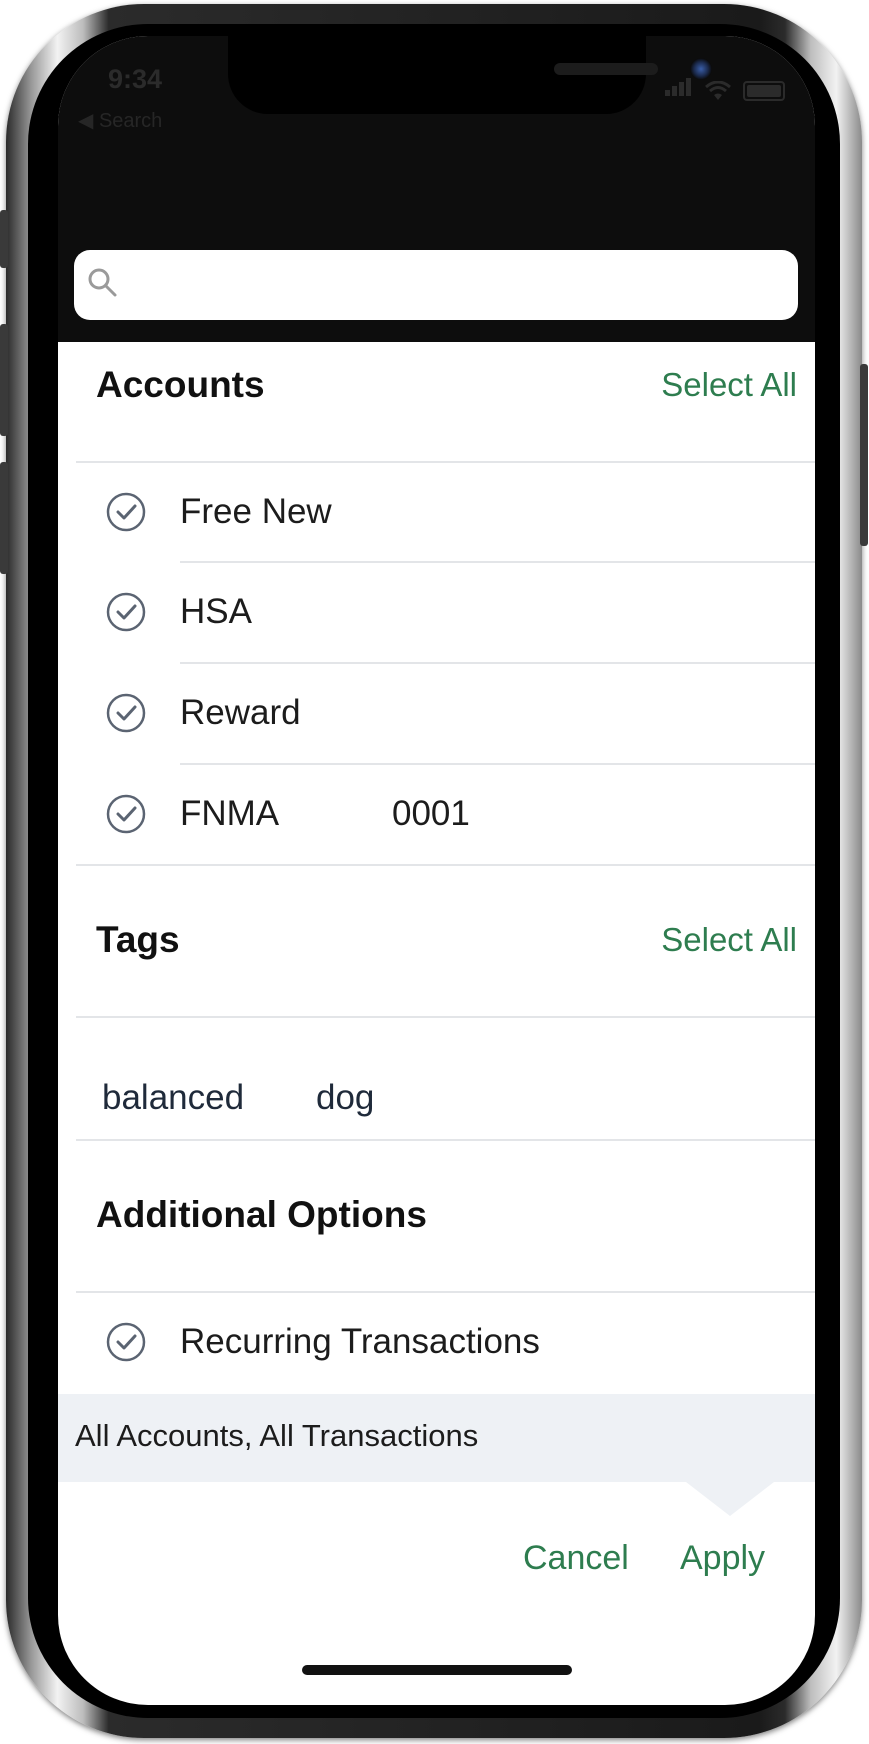 This screenshot has width=869, height=1744. What do you see at coordinates (436, 612) in the screenshot?
I see `account-row-hsa: HSA` at bounding box center [436, 612].